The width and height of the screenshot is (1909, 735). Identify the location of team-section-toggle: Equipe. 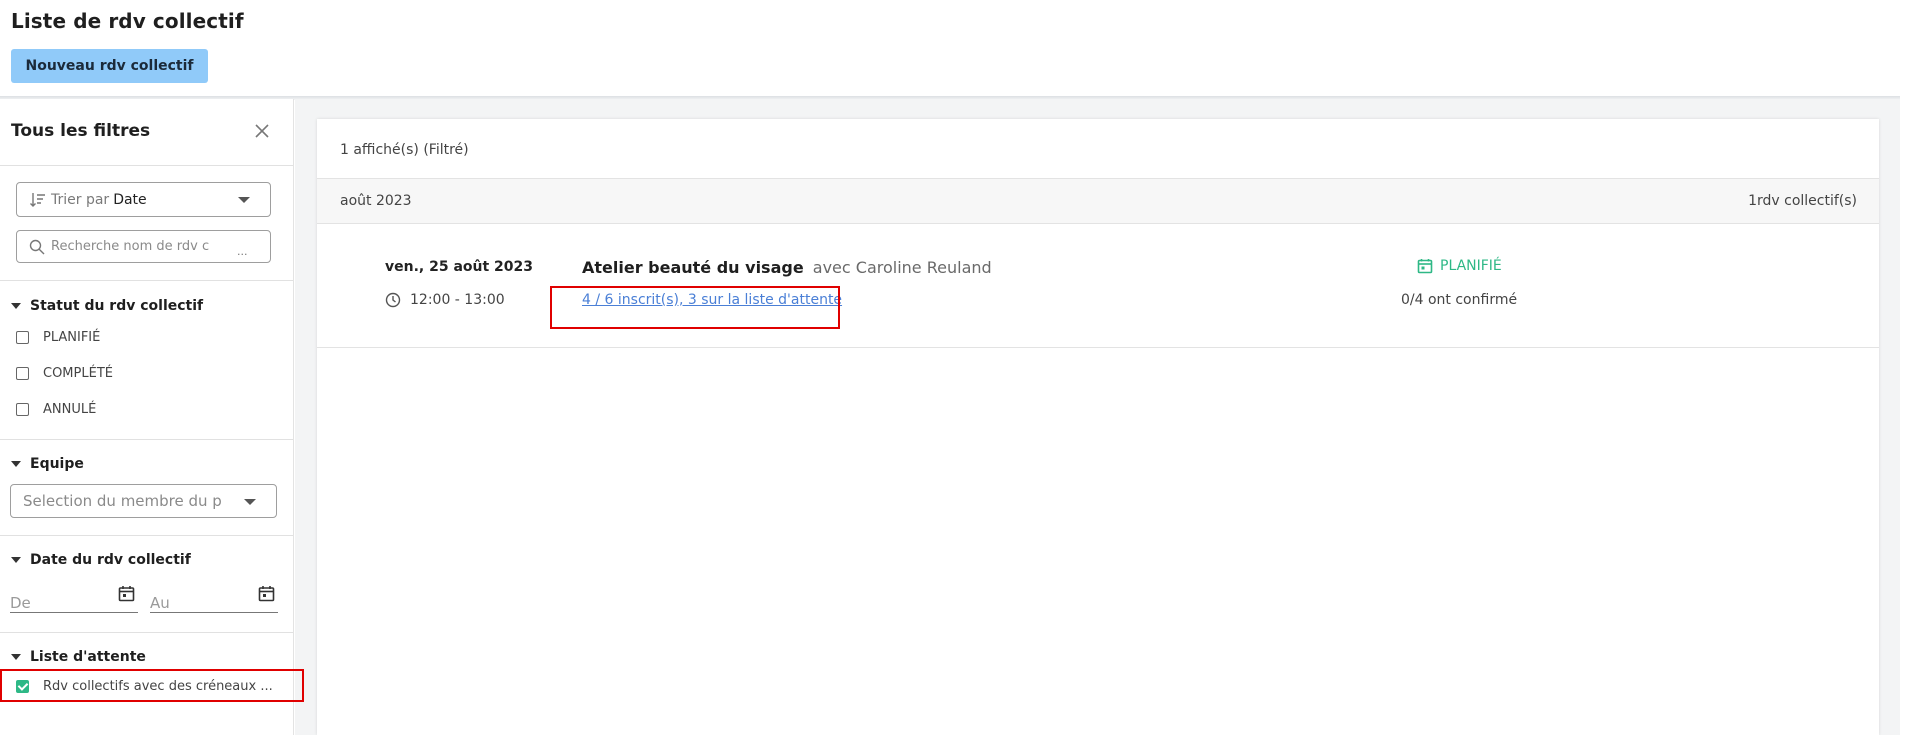
(47, 464).